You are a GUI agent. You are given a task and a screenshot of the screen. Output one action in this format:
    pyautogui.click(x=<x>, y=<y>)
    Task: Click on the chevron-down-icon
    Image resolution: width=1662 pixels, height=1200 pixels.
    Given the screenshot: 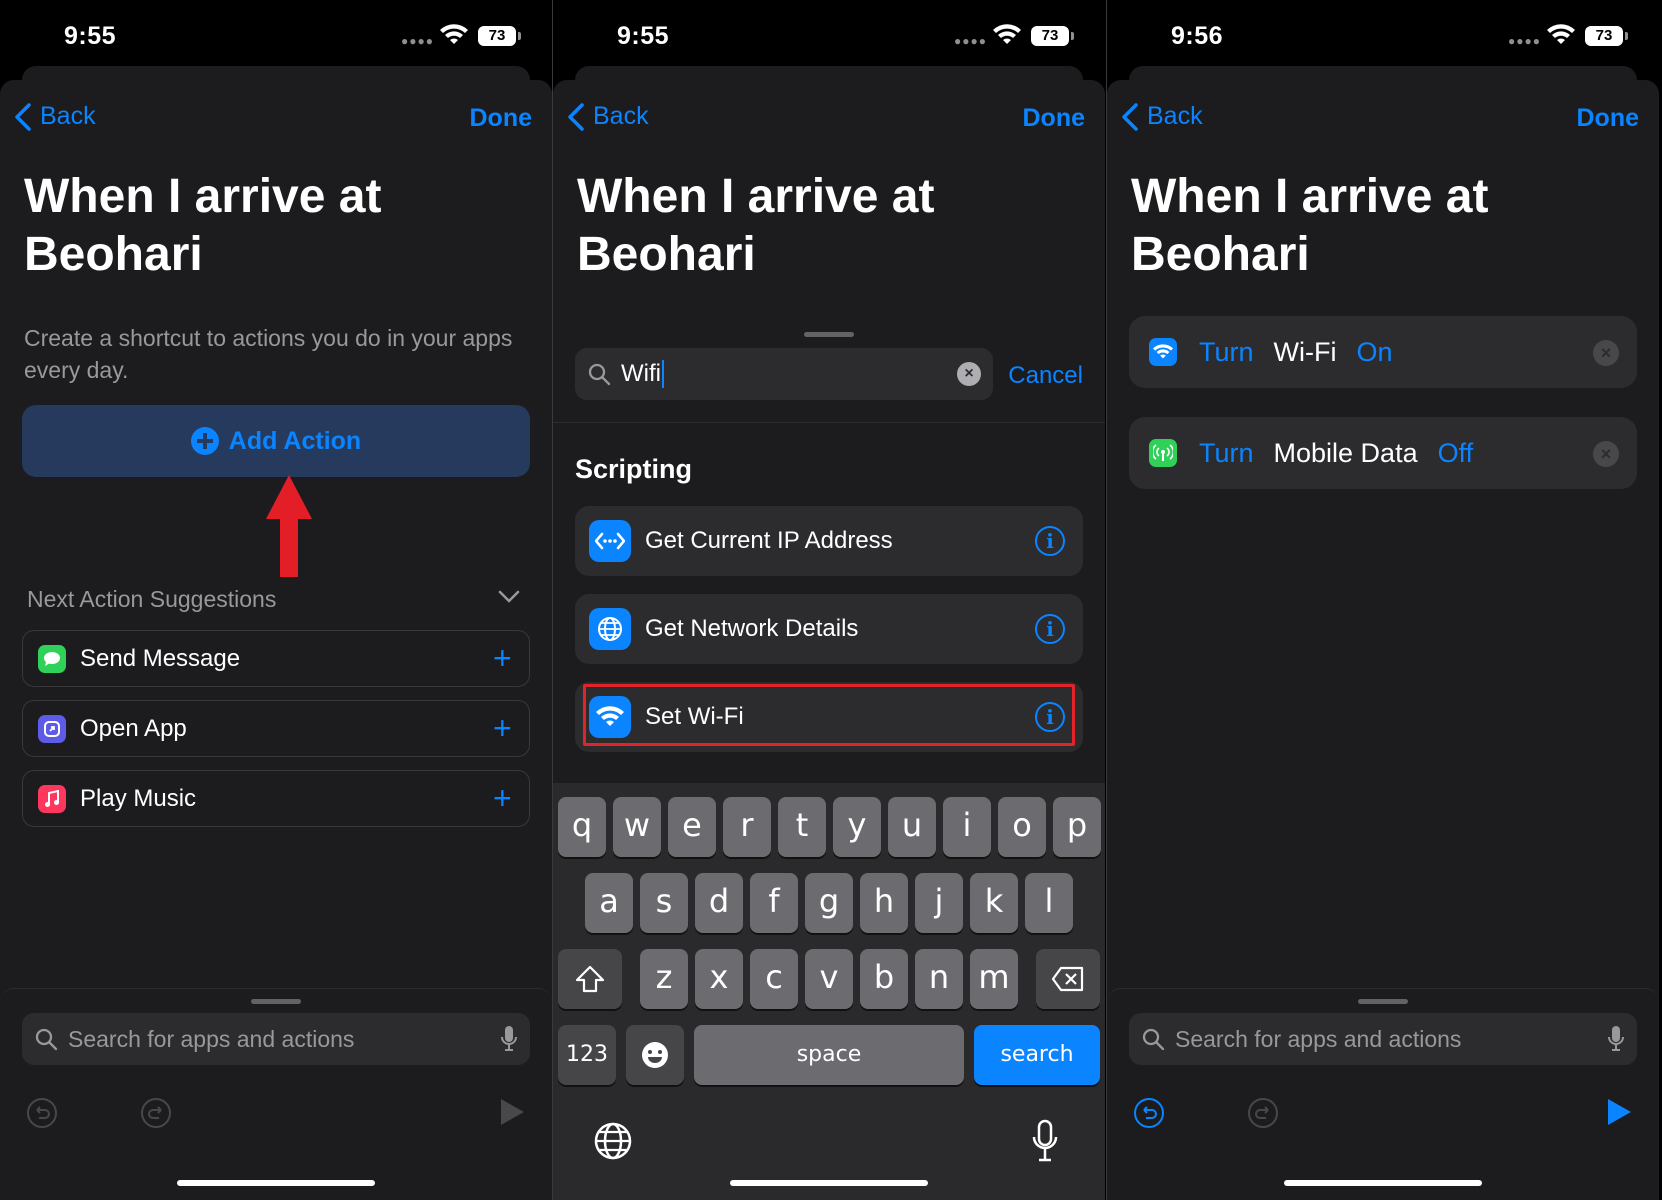 What is the action you would take?
    pyautogui.click(x=509, y=596)
    